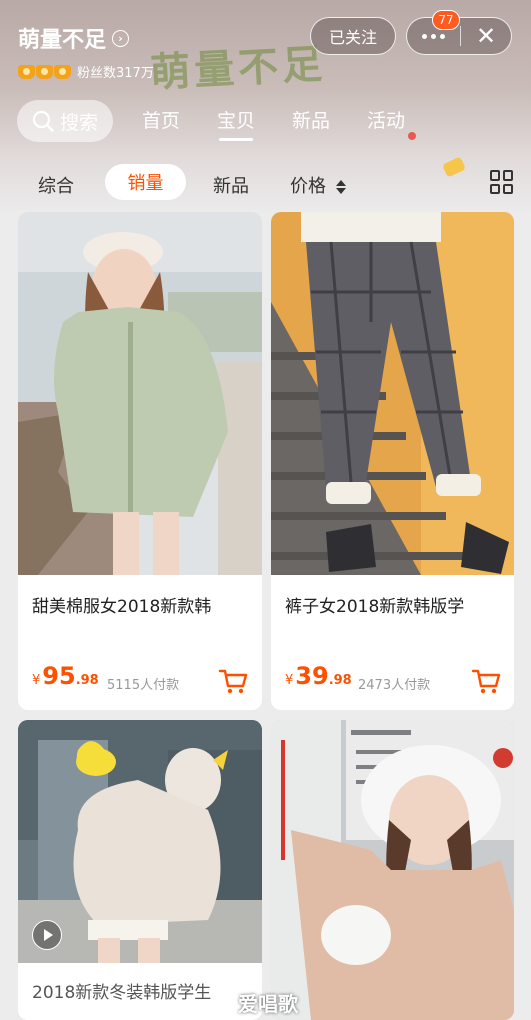 The height and width of the screenshot is (1020, 531). I want to click on shop-name: 萌量不足 ›, so click(74, 38).